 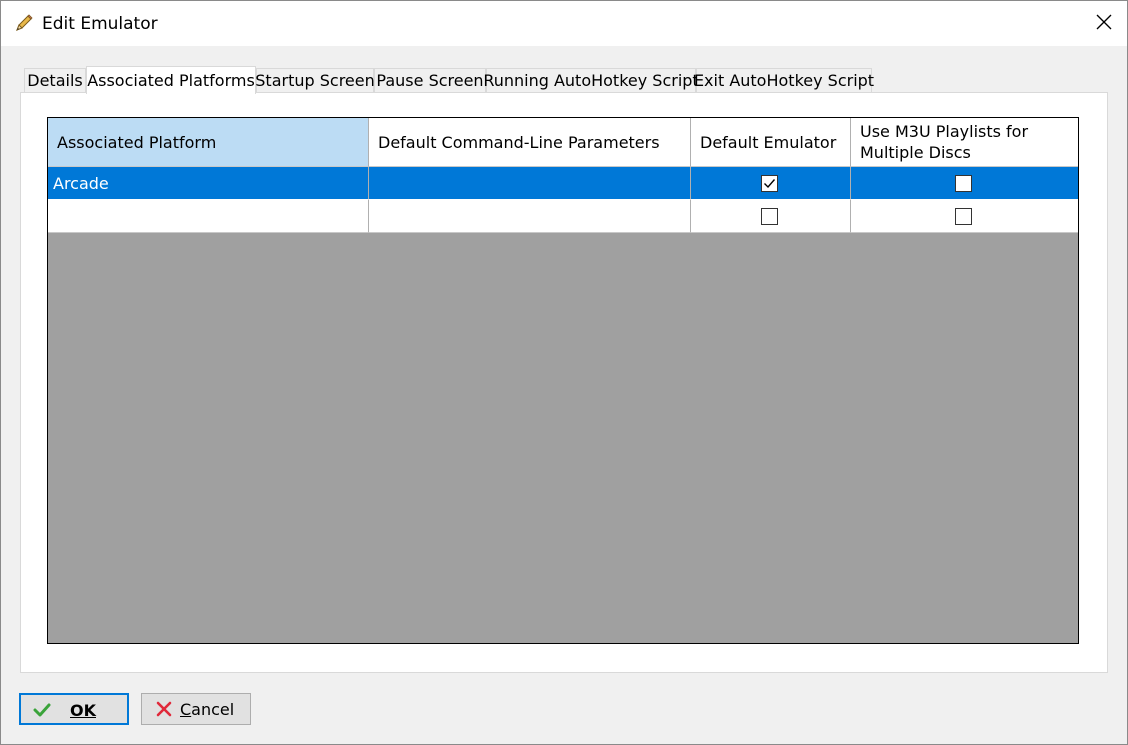 What do you see at coordinates (171, 80) in the screenshot?
I see `tab-associated-platforms: Associated Platforms` at bounding box center [171, 80].